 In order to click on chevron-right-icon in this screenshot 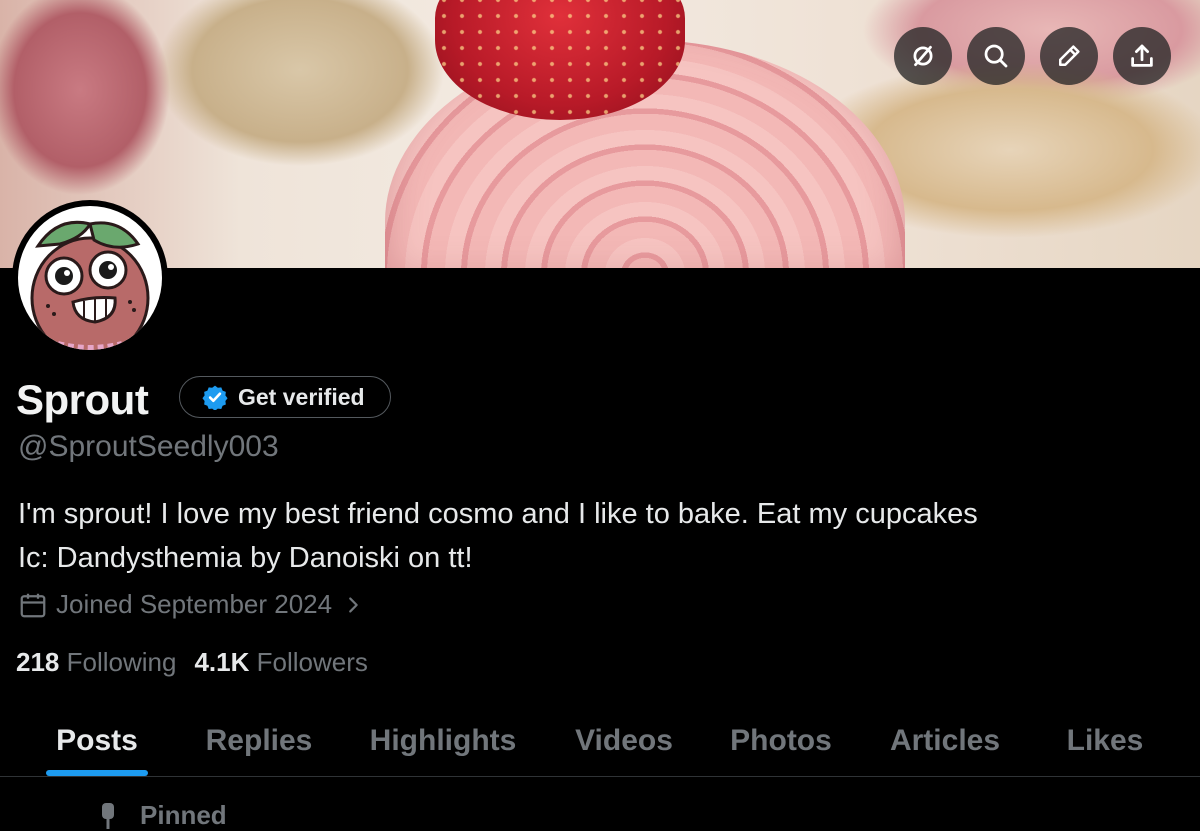, I will do `click(353, 604)`.